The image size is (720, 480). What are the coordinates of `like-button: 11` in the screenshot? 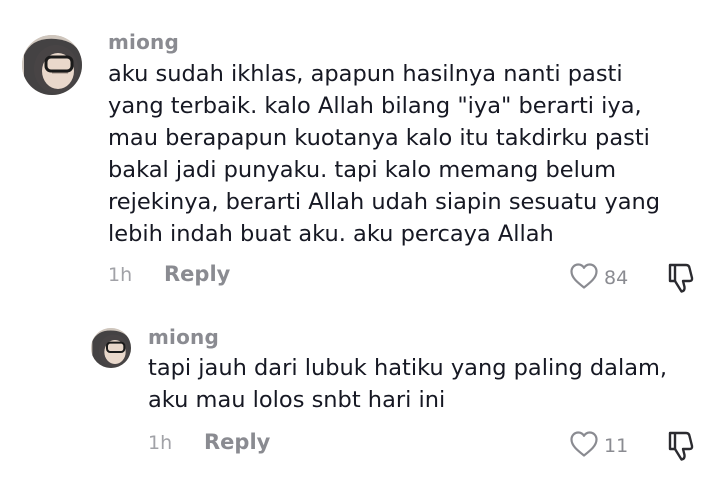 It's located at (598, 446).